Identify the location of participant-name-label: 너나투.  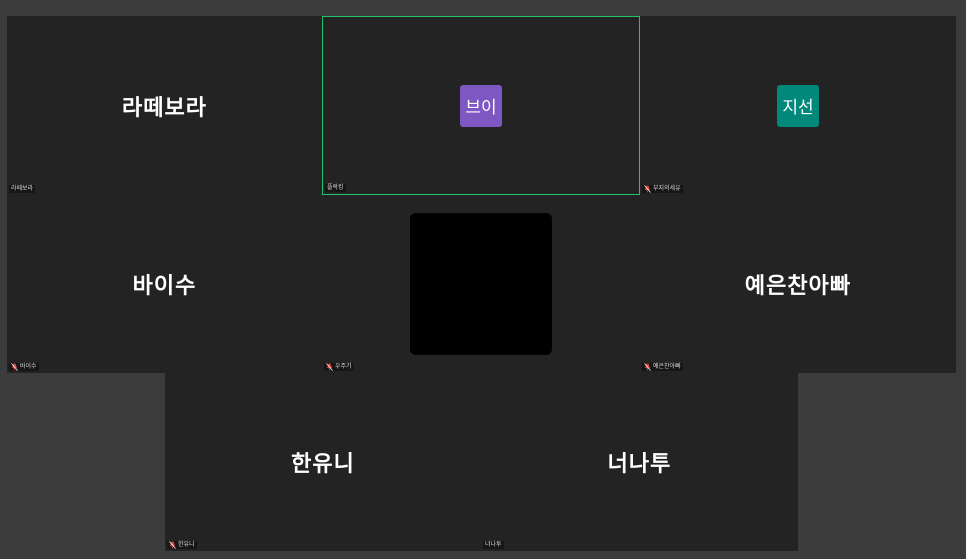
(493, 544).